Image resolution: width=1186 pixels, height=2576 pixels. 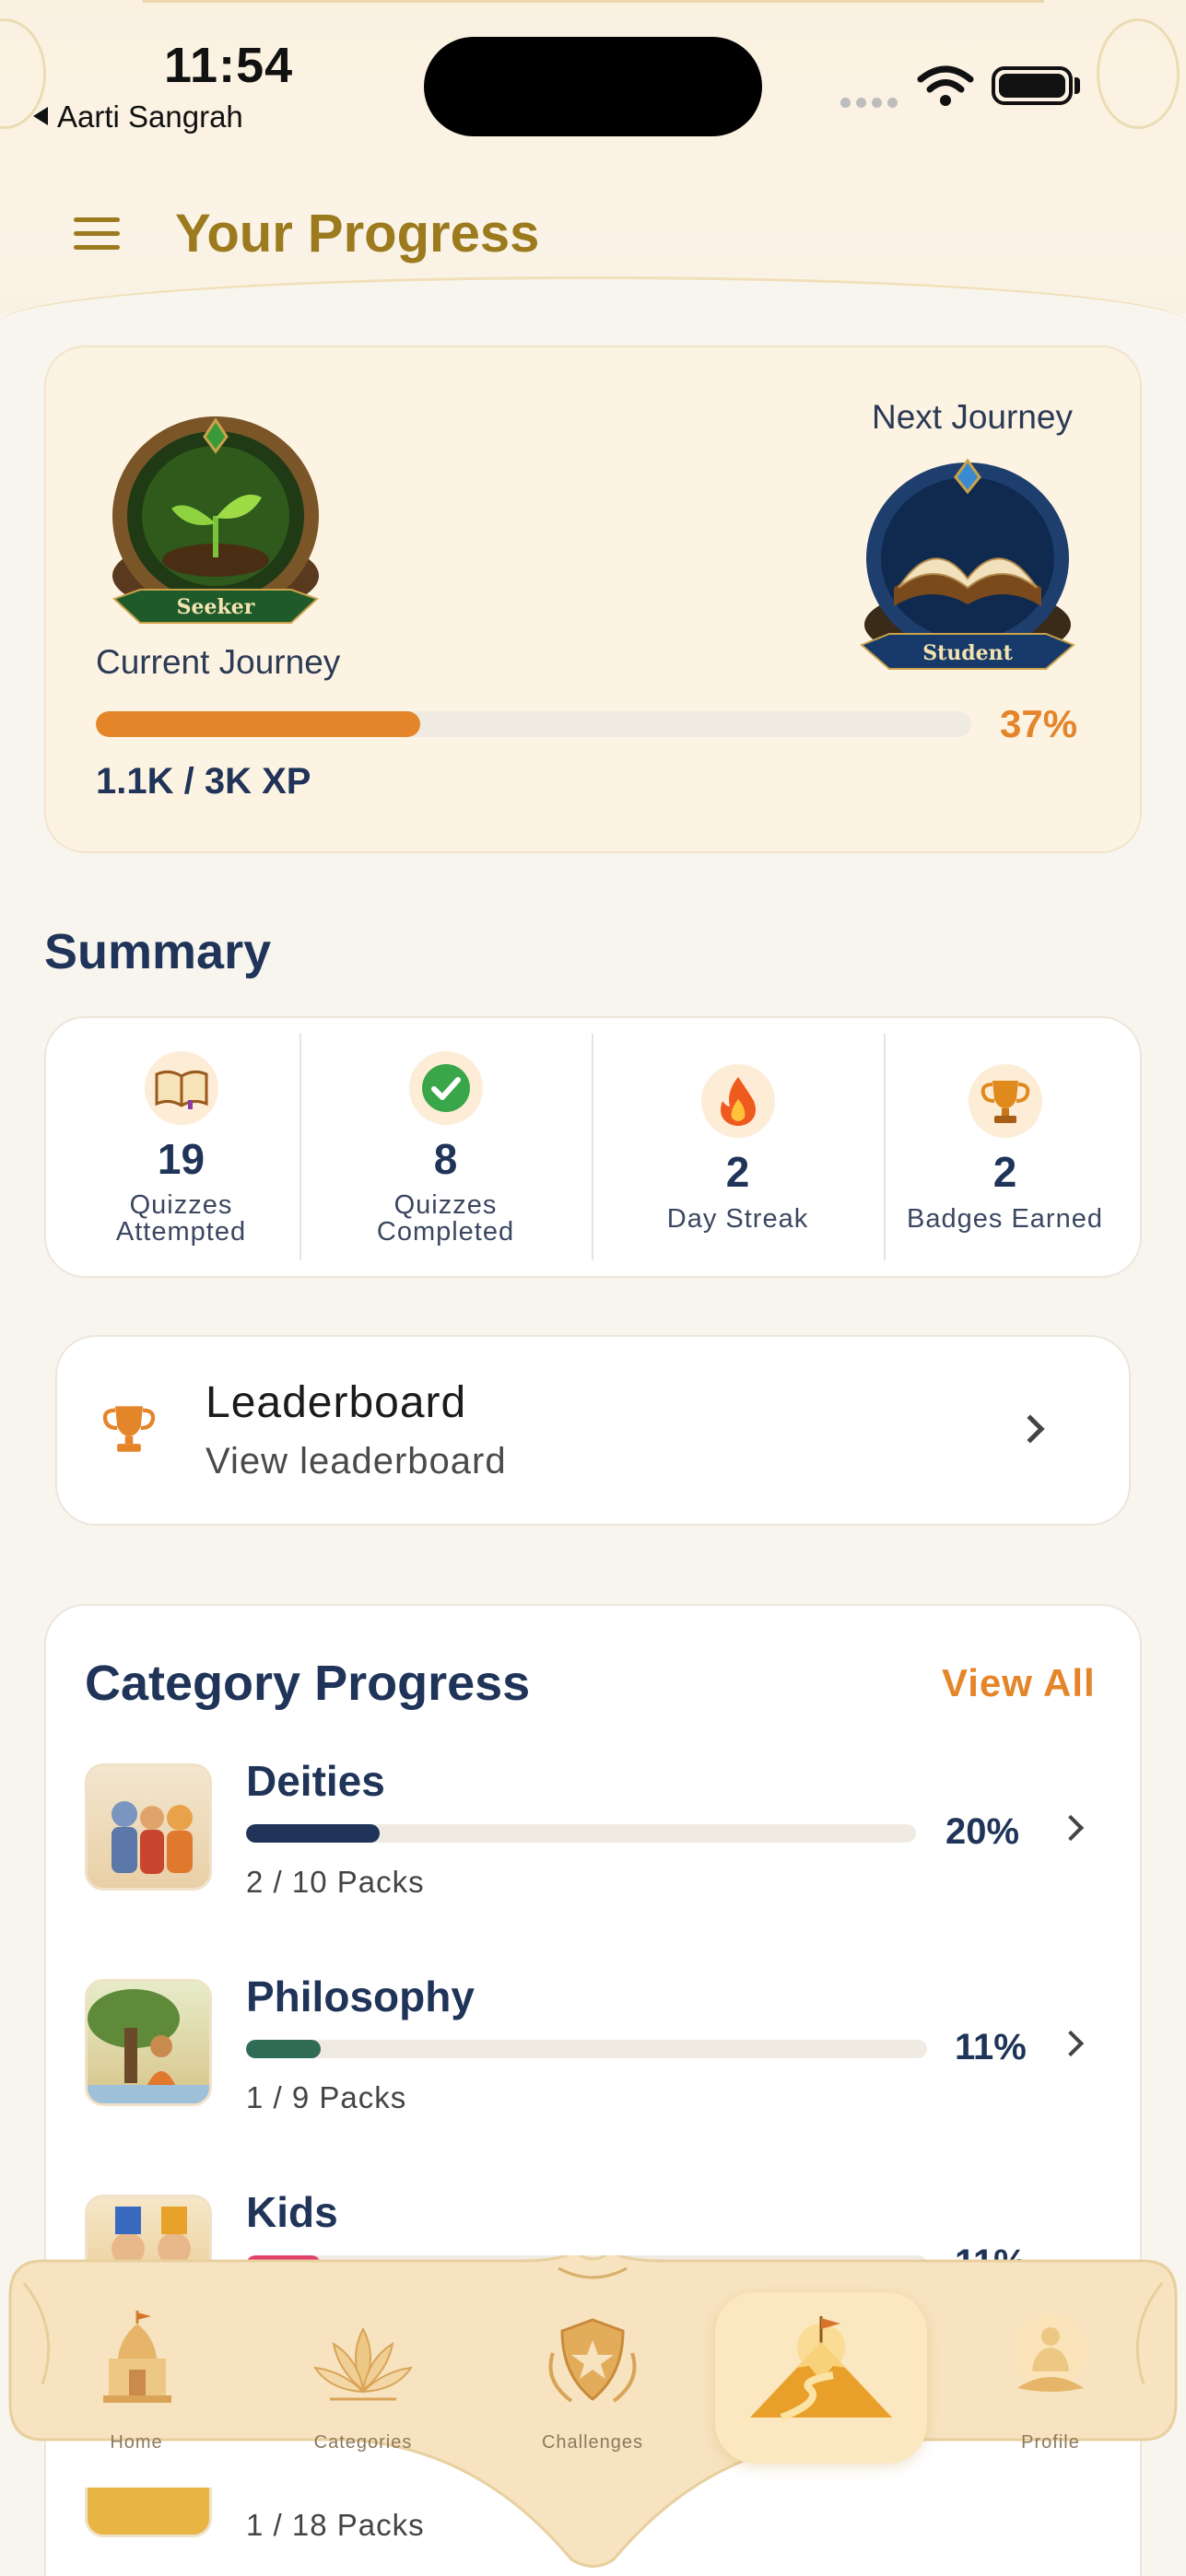 What do you see at coordinates (137, 2357) in the screenshot?
I see `temple-icon` at bounding box center [137, 2357].